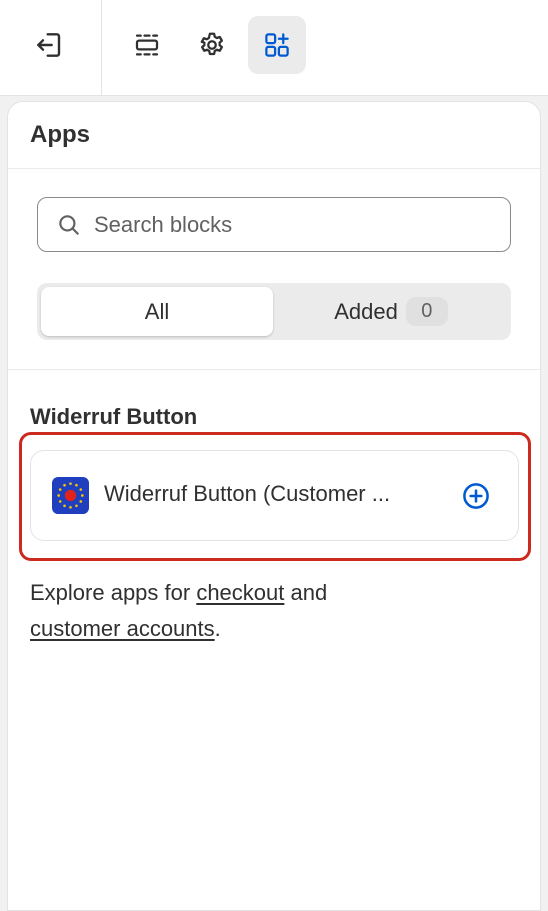 The height and width of the screenshot is (911, 548). I want to click on filter-added-label: Added, so click(366, 311).